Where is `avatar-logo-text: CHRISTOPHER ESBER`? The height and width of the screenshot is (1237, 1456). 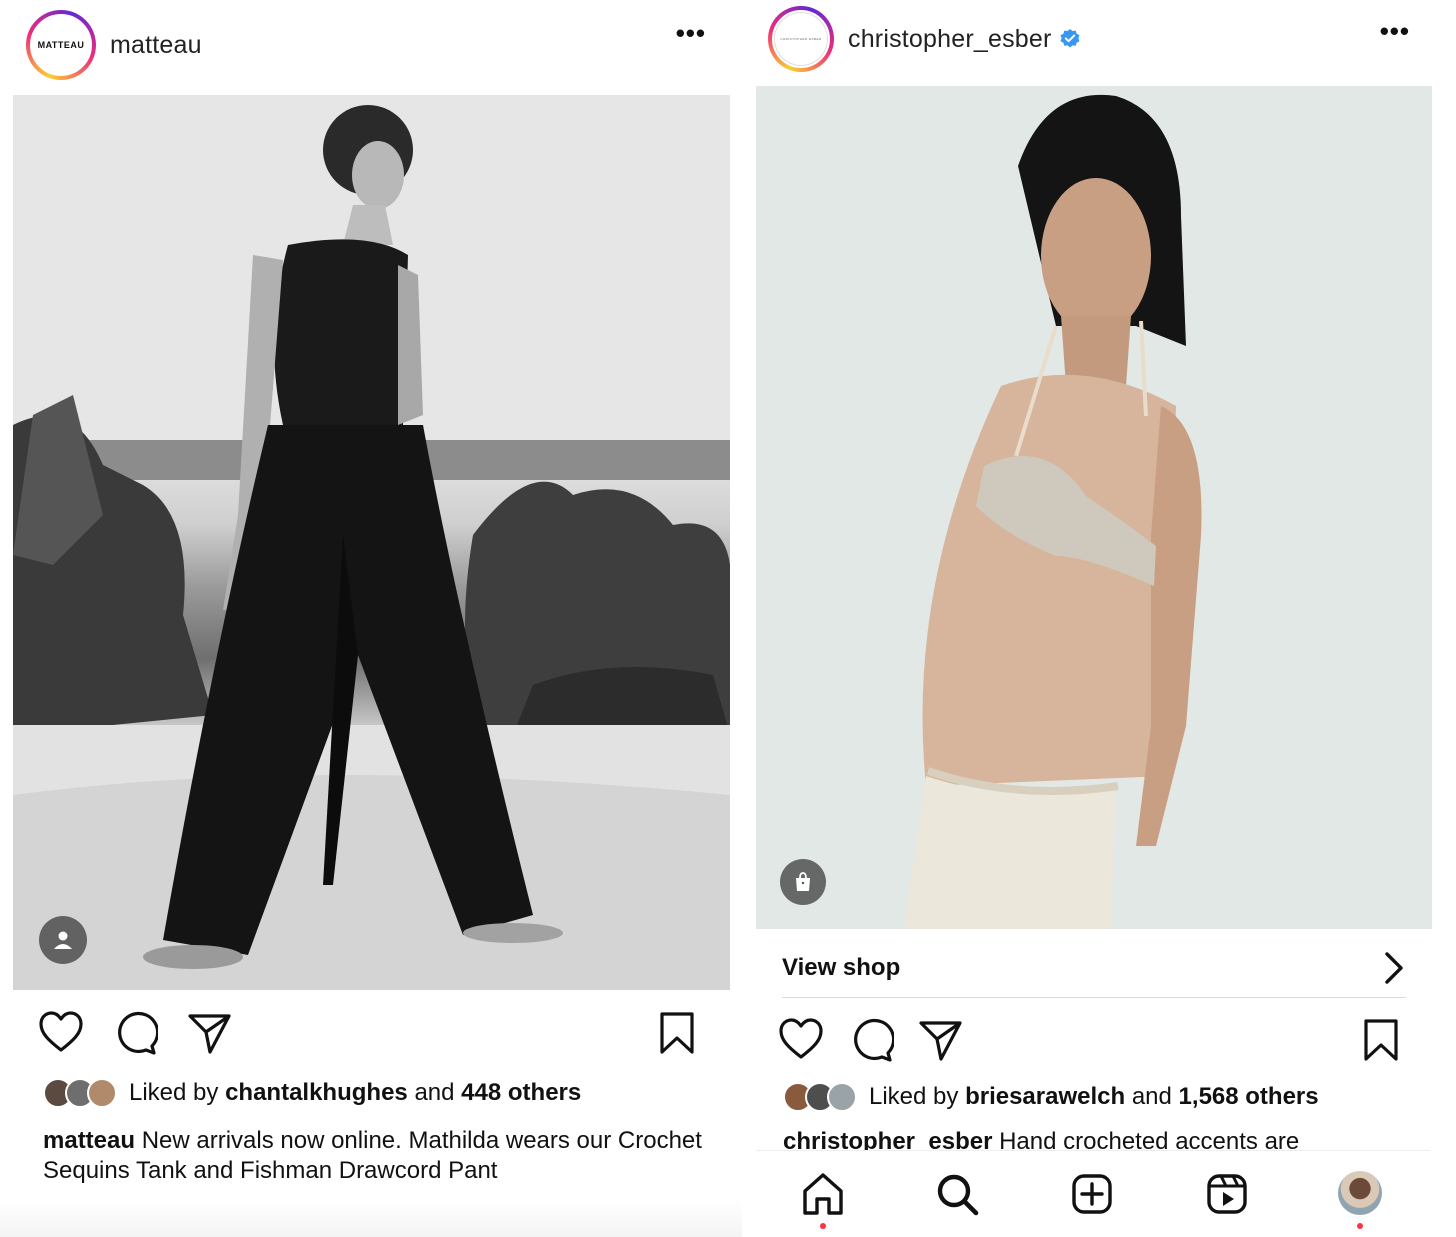
avatar-logo-text: CHRISTOPHER ESBER is located at coordinates (801, 39).